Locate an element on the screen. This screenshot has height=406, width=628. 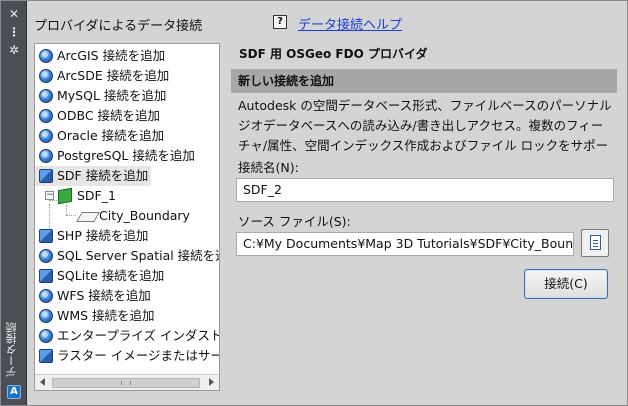
tree-item-enterprise-industry: エンタープライズ インダスト is located at coordinates (127, 336).